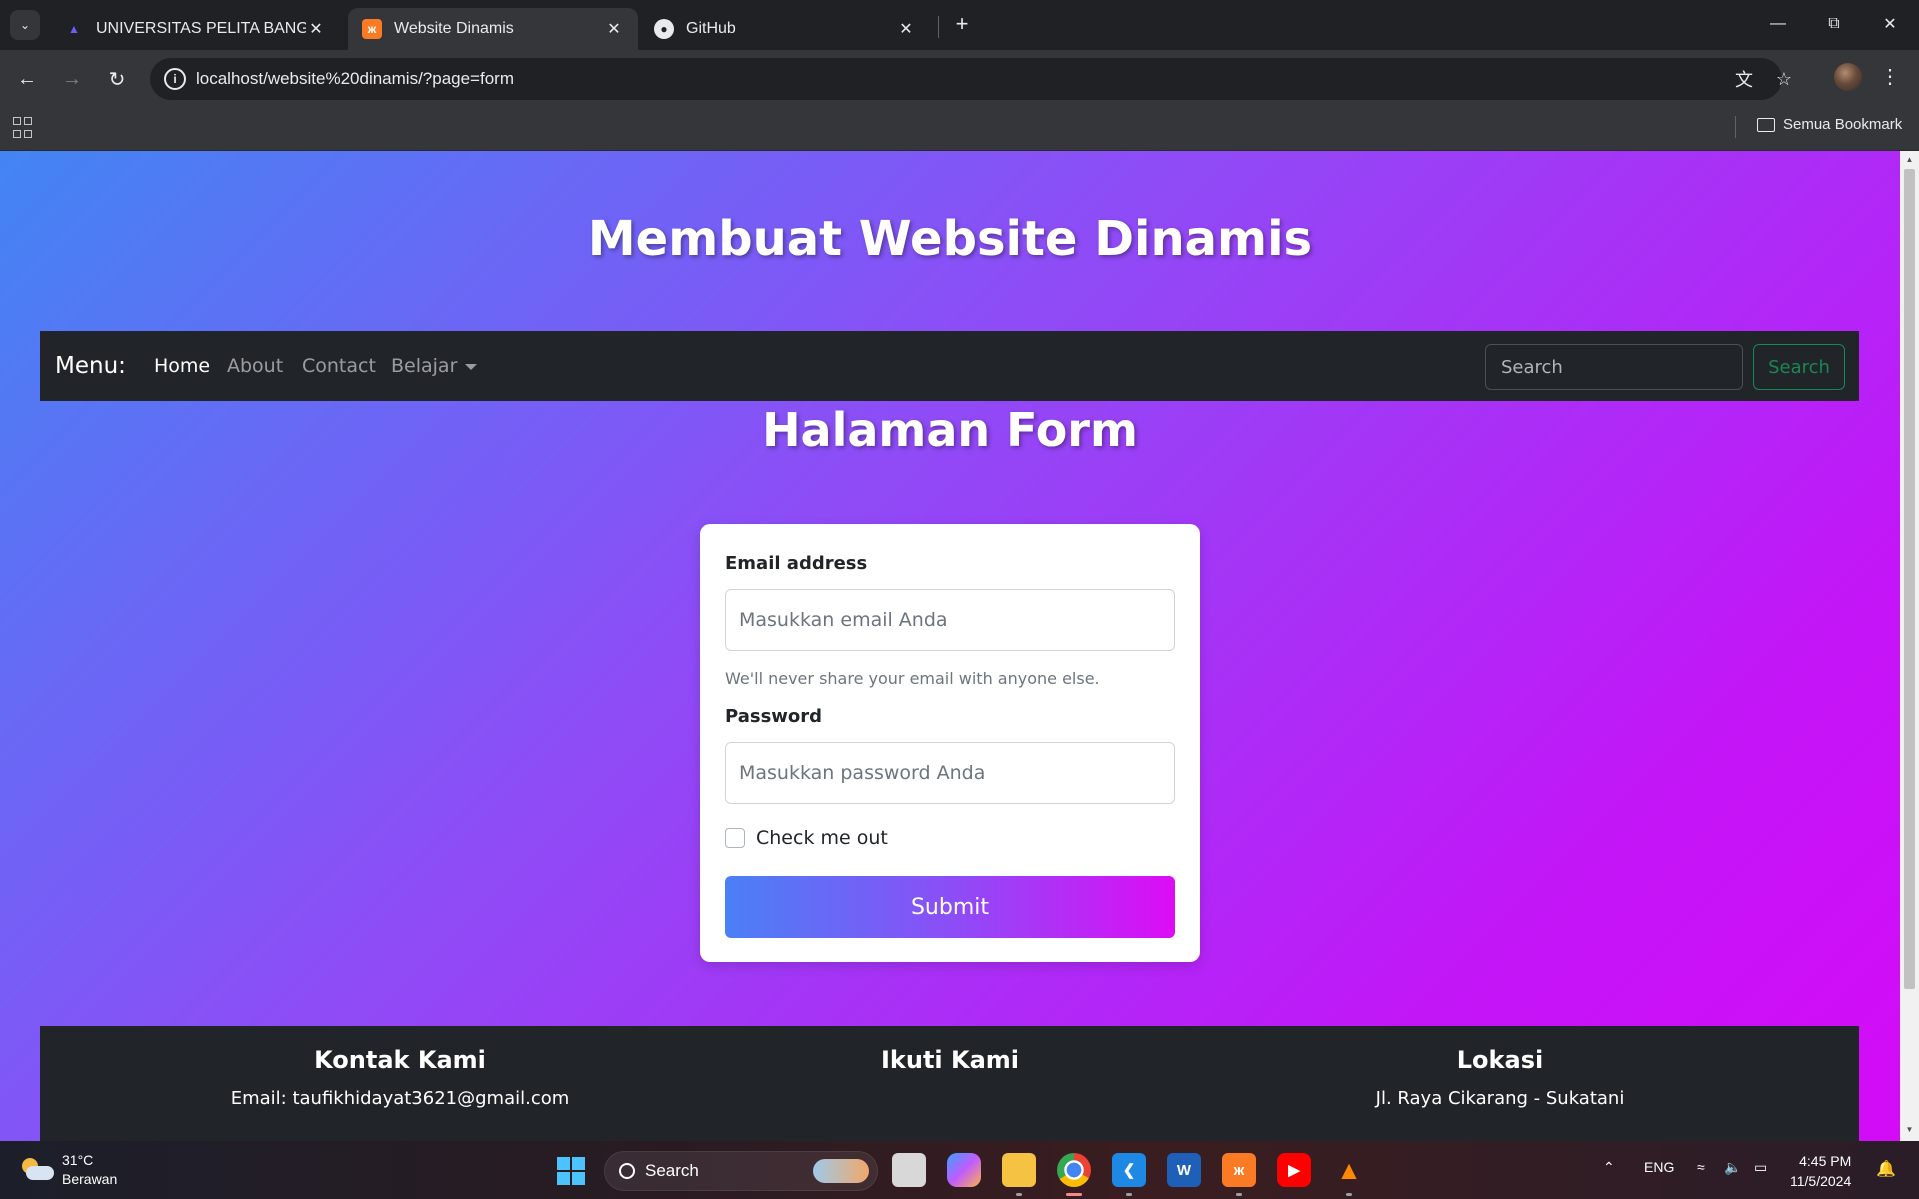  What do you see at coordinates (1701, 1167) in the screenshot?
I see `wifi-icon: ≈` at bounding box center [1701, 1167].